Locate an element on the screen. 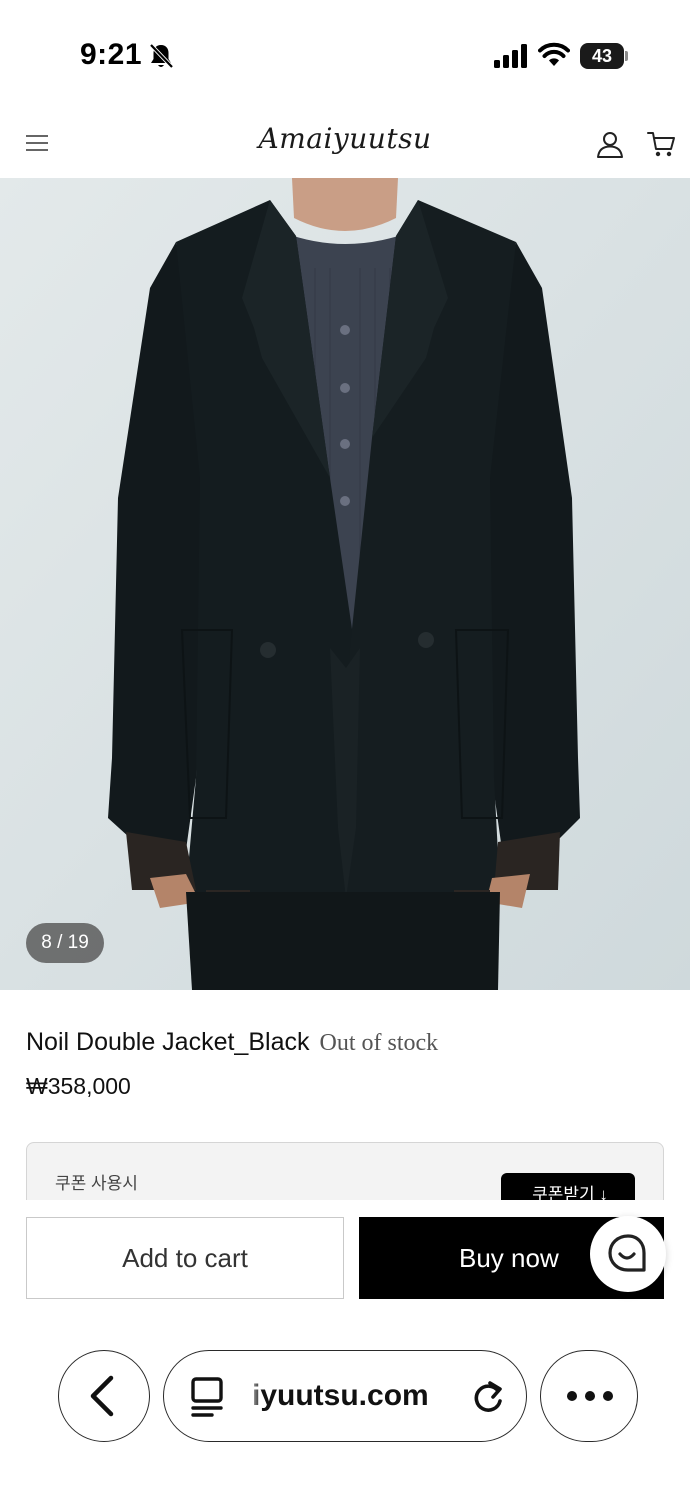 This screenshot has height=1500, width=690. back-chevron-icon is located at coordinates (102, 1396).